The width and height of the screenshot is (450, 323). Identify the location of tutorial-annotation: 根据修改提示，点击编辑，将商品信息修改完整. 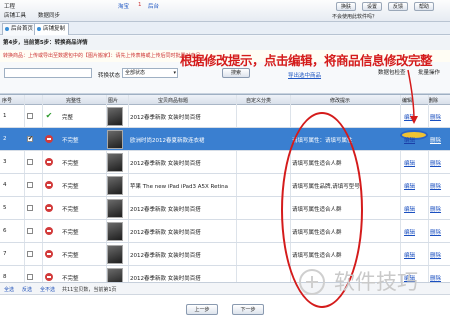
(306, 60).